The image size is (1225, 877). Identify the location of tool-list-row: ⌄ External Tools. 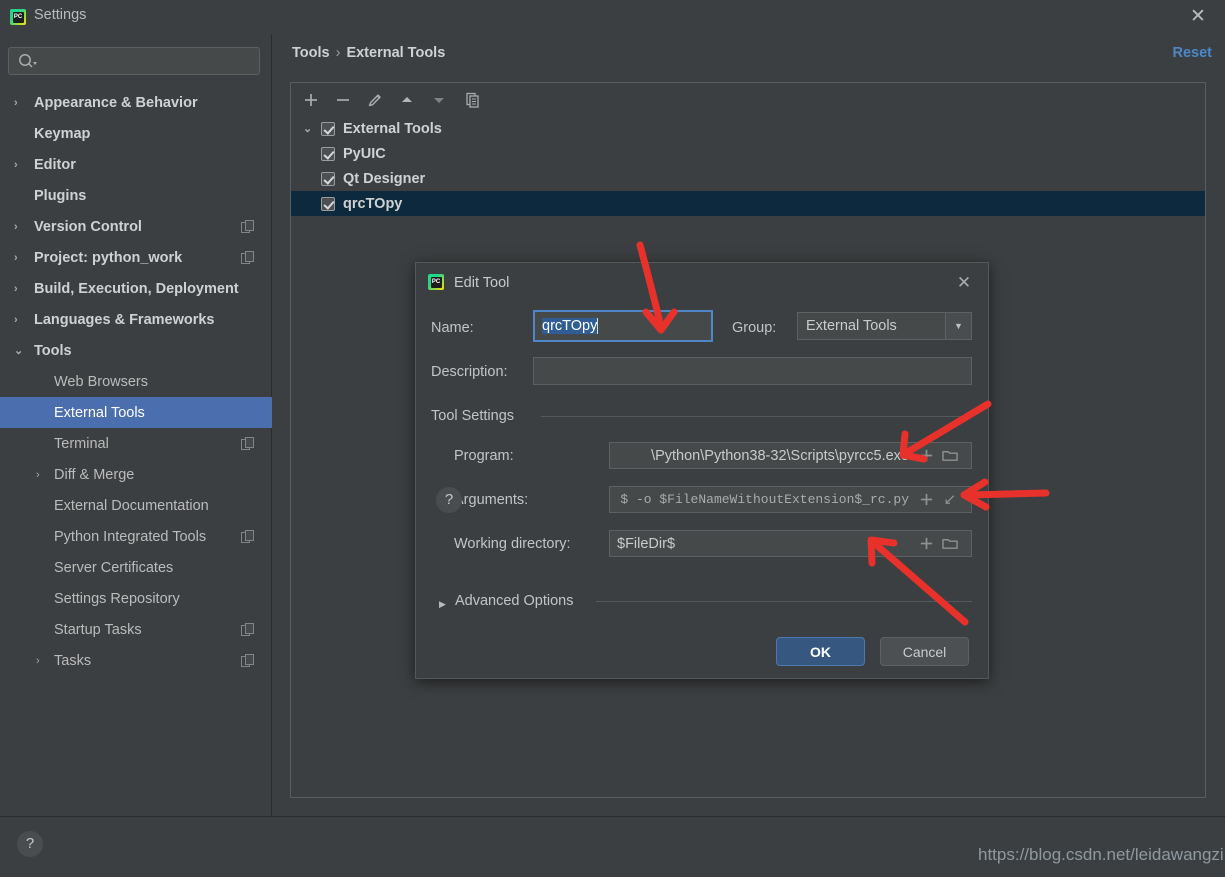
(748, 128).